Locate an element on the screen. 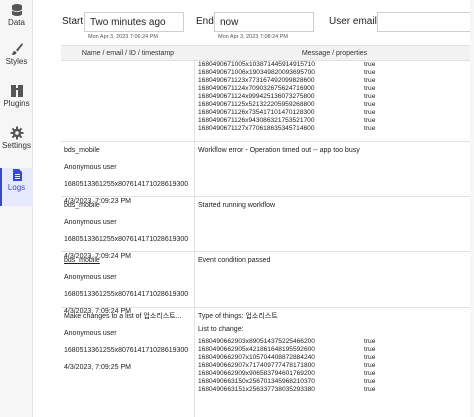 This screenshot has height=417, width=474. property-row: 1680490663150x256701345968210370 true is located at coordinates (287, 381).